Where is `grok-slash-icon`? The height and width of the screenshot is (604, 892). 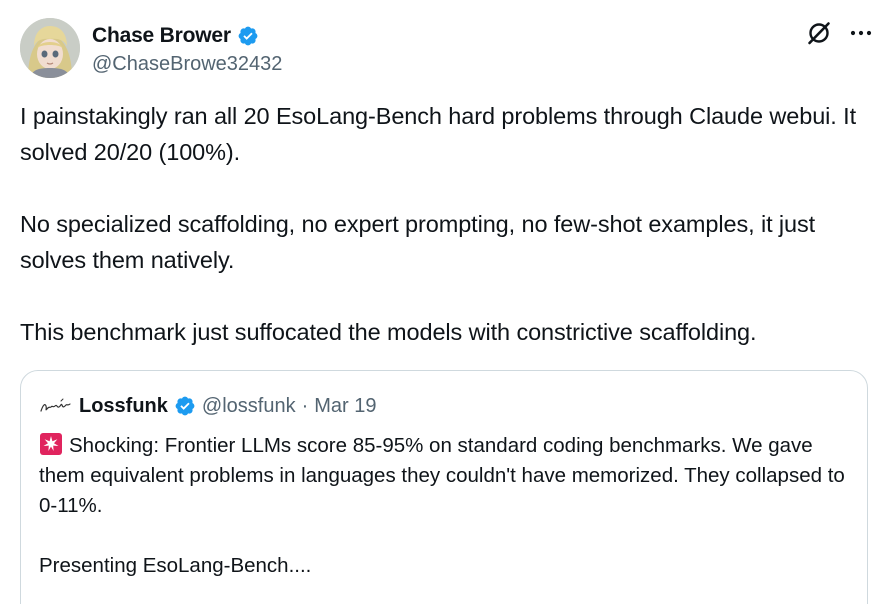 grok-slash-icon is located at coordinates (819, 33).